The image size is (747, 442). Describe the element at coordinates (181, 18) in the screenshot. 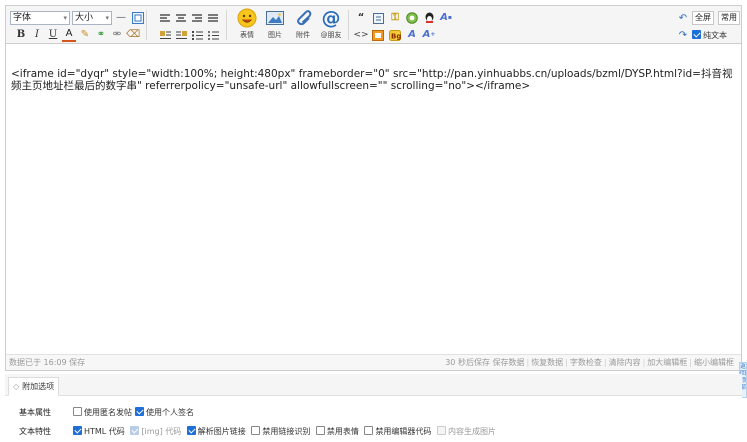

I see `align-center-icon` at that location.